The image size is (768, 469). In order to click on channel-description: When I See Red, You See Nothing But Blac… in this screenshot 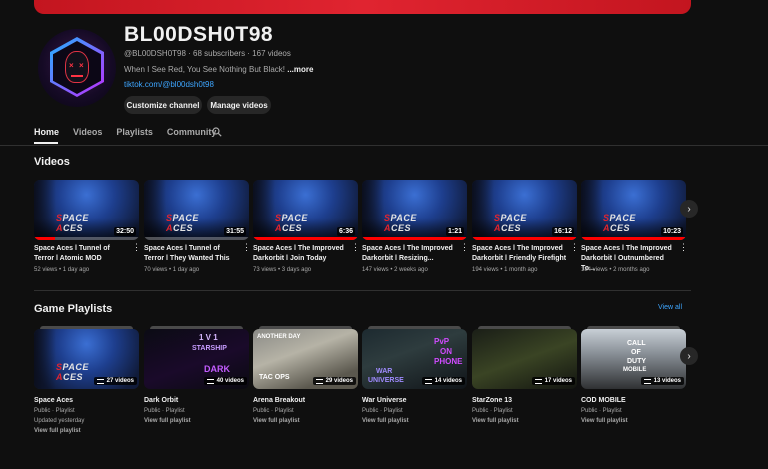, I will do `click(218, 69)`.